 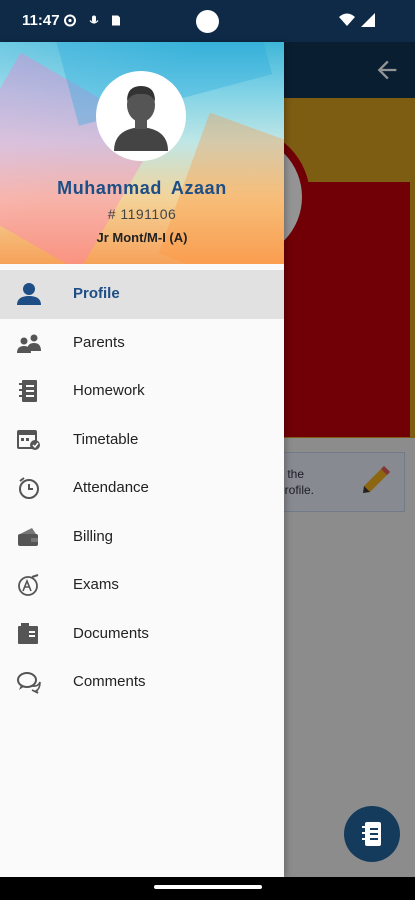 What do you see at coordinates (28, 391) in the screenshot?
I see `homework-icon` at bounding box center [28, 391].